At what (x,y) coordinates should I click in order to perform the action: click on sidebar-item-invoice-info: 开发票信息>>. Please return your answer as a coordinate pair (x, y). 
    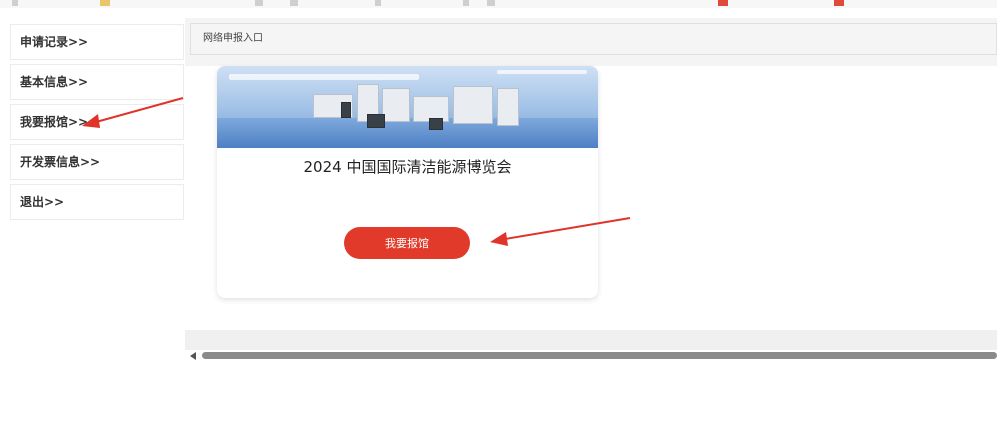
    Looking at the image, I should click on (97, 162).